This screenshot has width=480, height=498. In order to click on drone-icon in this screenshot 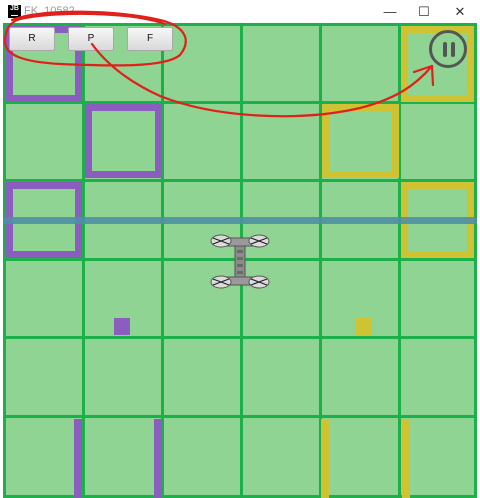, I will do `click(240, 262)`.